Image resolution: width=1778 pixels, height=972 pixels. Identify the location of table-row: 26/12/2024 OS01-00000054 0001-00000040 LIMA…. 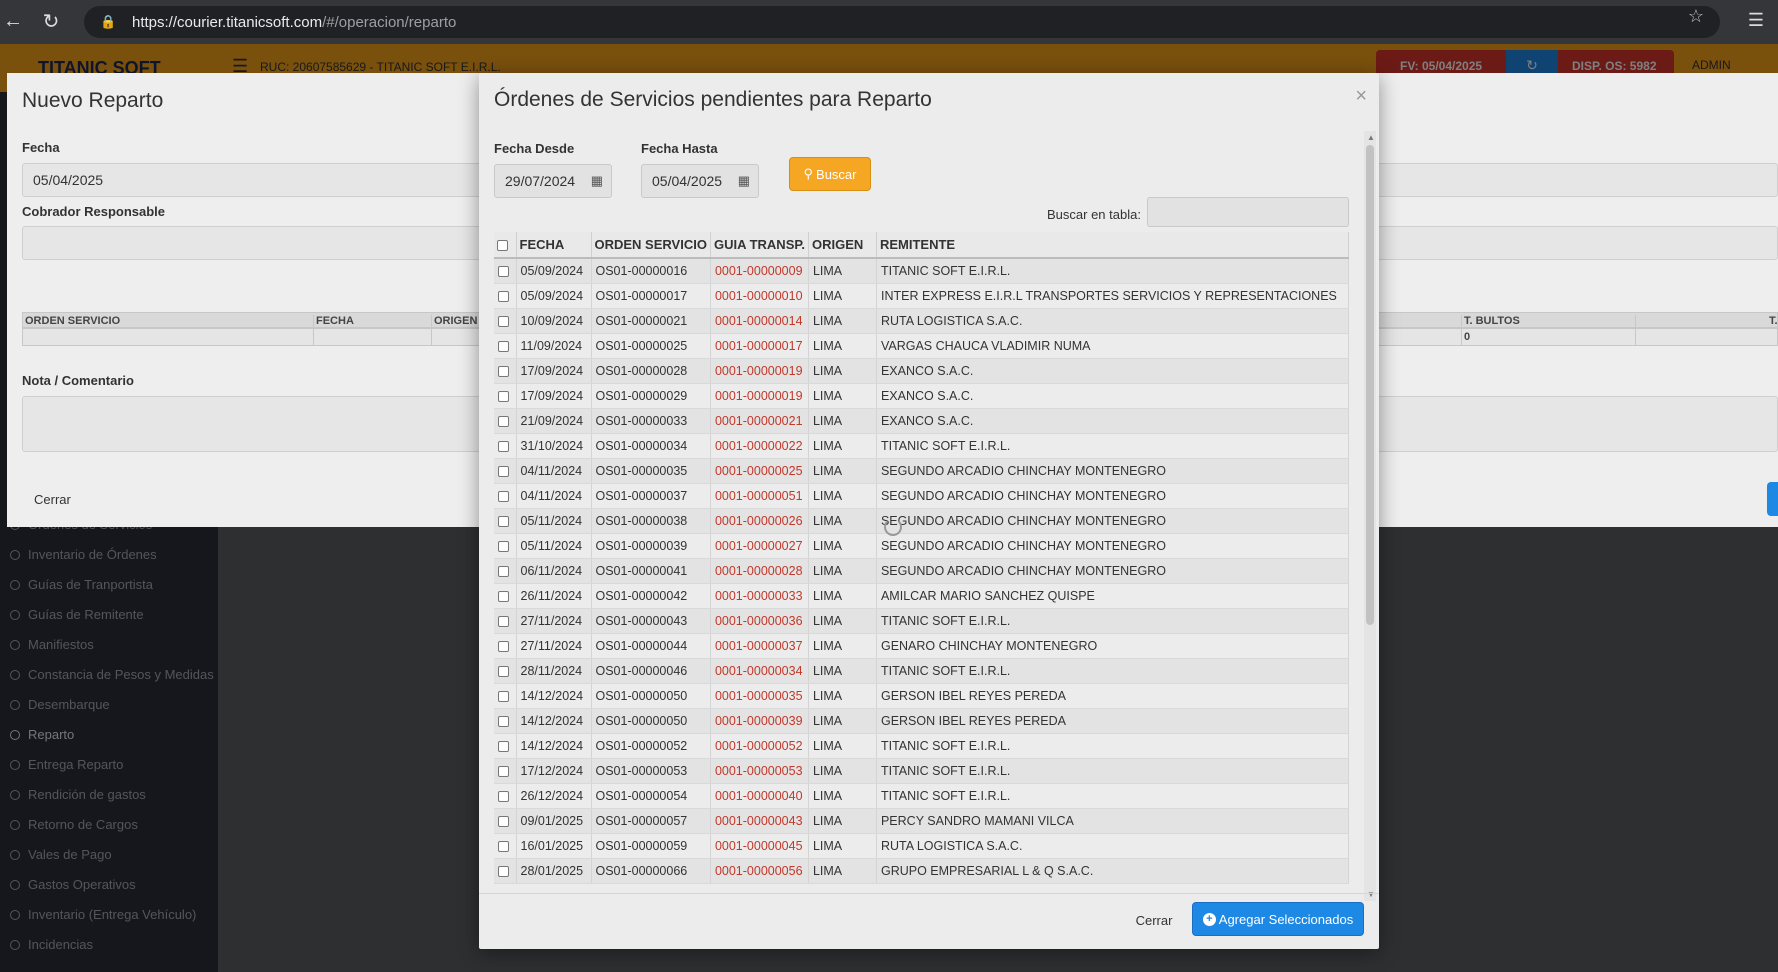
(922, 796).